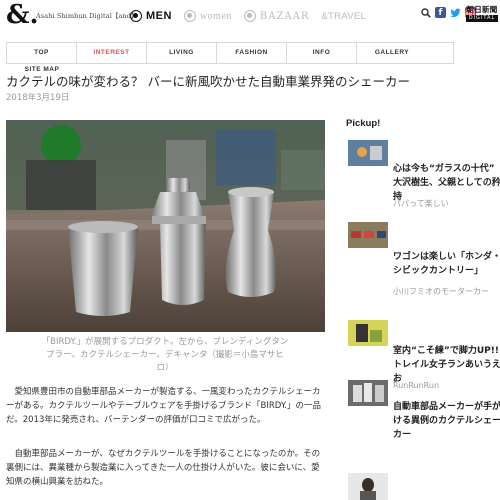 This screenshot has height=500, width=500. What do you see at coordinates (441, 291) in the screenshot?
I see `pickup-source: 小川フミオのモーターカー` at bounding box center [441, 291].